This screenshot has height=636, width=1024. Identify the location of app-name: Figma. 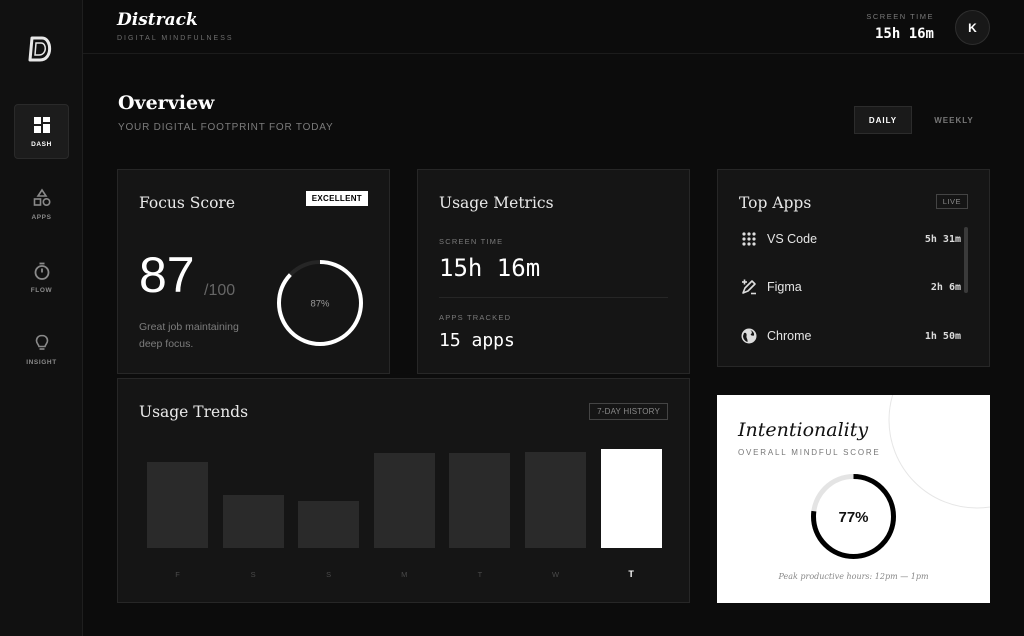
(784, 287).